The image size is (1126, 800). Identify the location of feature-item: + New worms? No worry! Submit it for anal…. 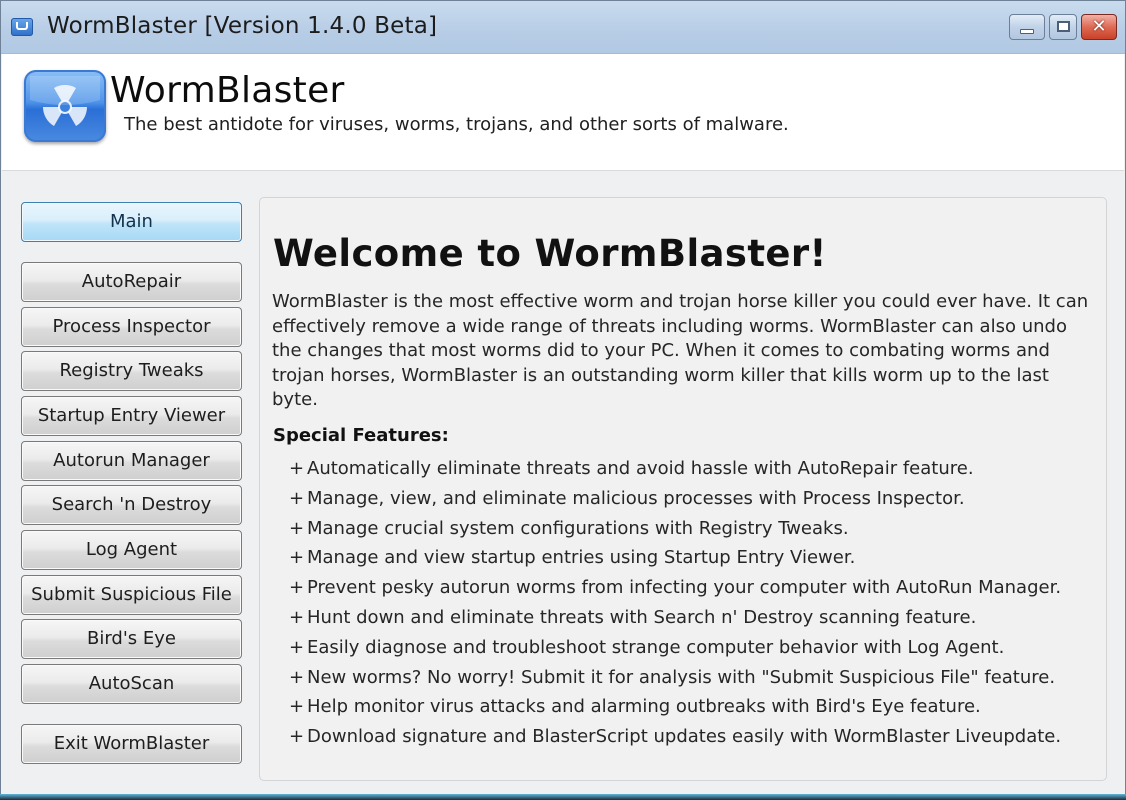
(675, 678).